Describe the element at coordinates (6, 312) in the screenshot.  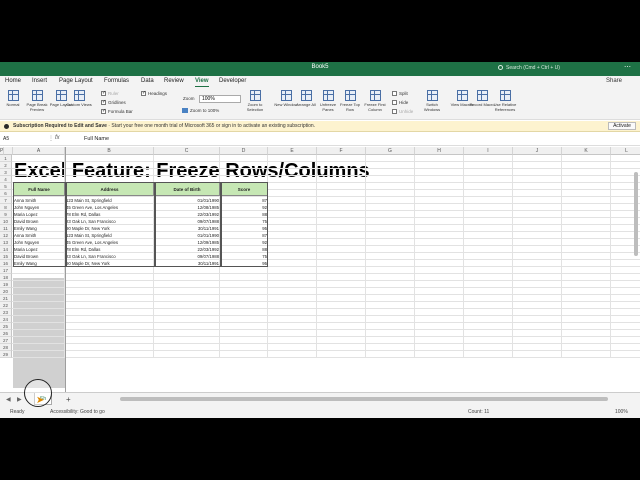
I see `row-header-23: 23` at that location.